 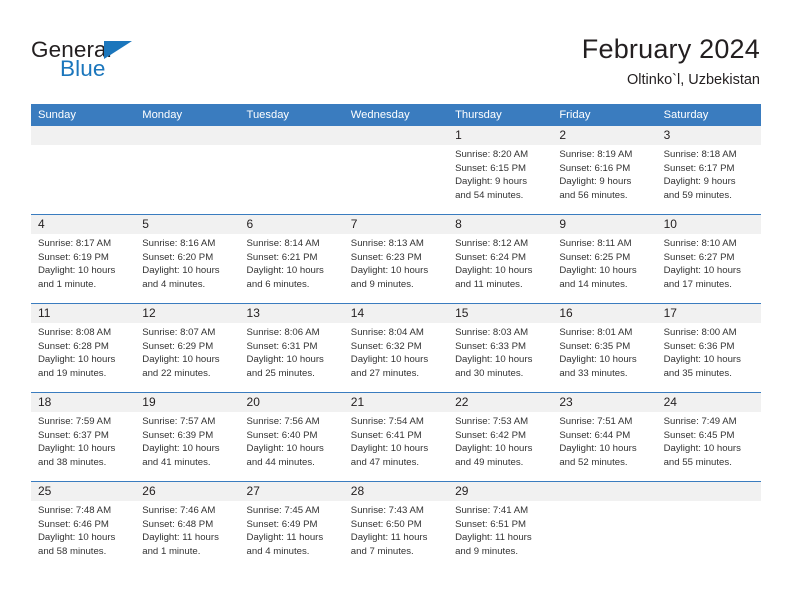 What do you see at coordinates (171, 551) in the screenshot?
I see `daylight-duration-minutes: and 1 minute.` at bounding box center [171, 551].